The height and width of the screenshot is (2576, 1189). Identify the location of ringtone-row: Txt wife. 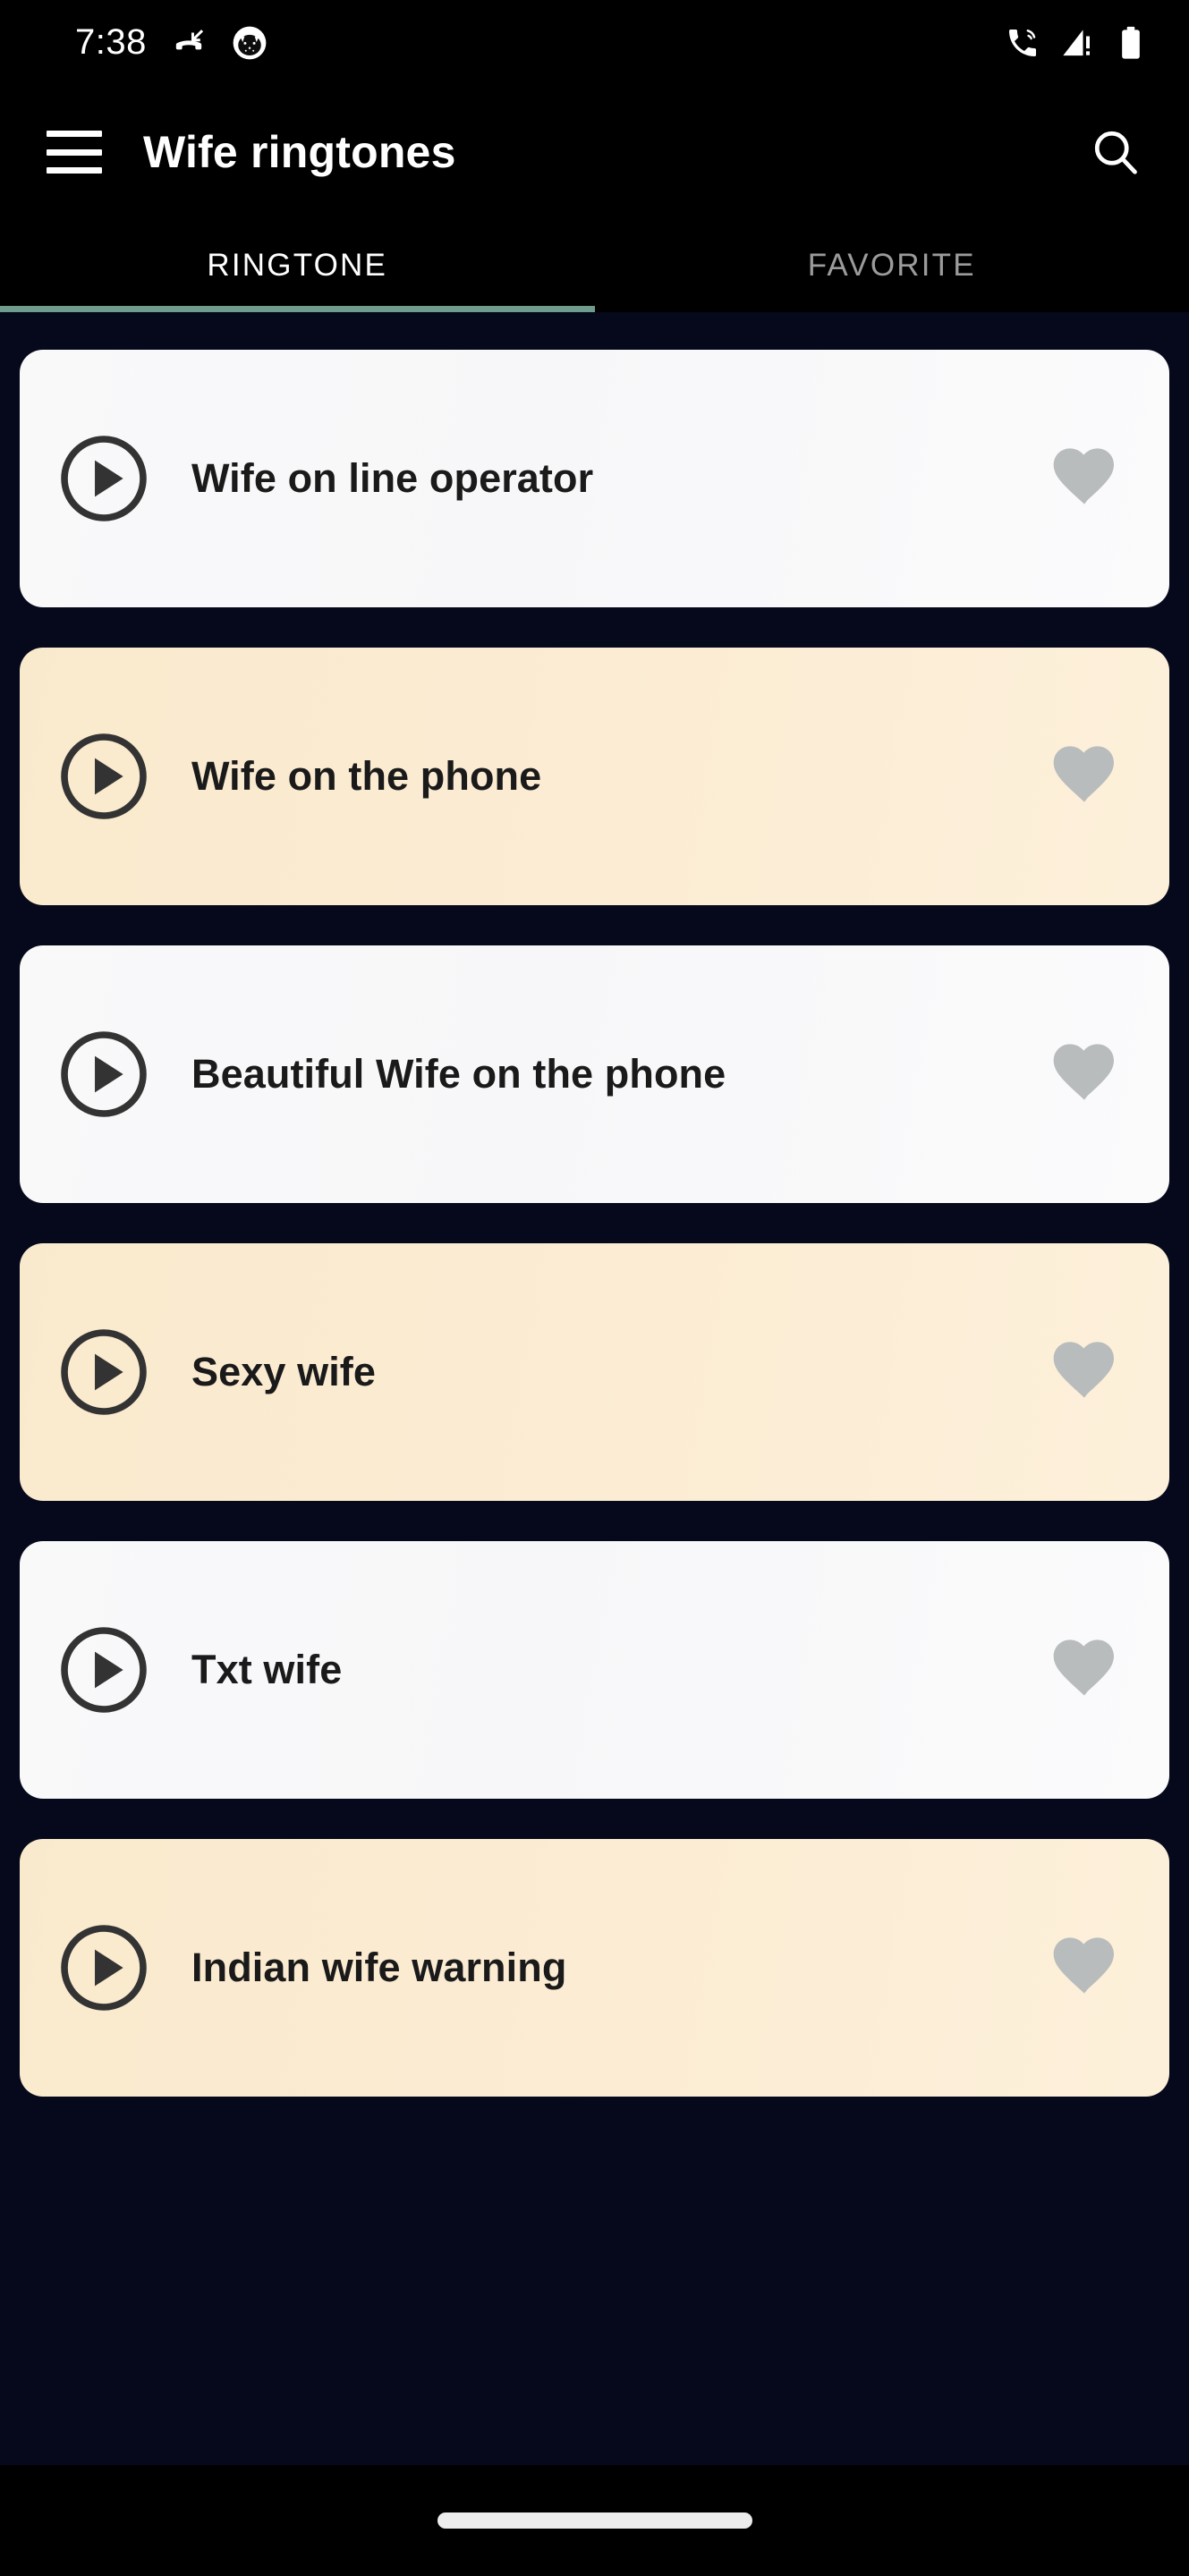
(594, 1670).